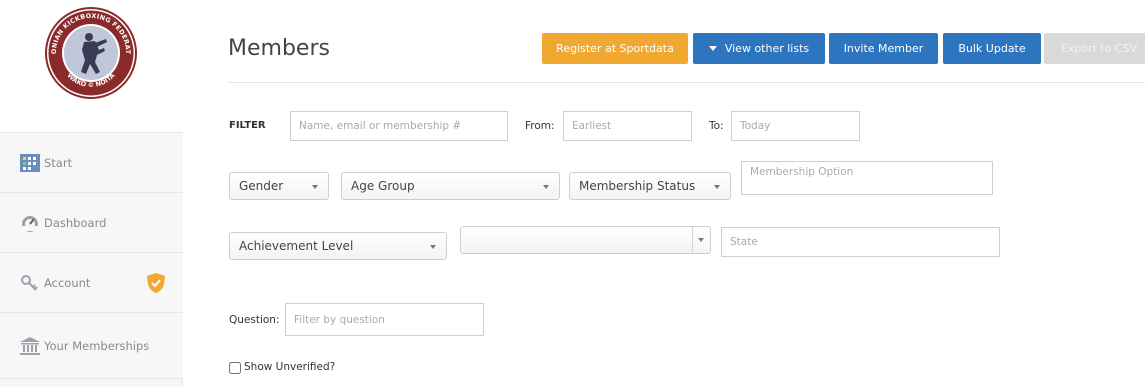 The width and height of the screenshot is (1145, 387). What do you see at coordinates (58, 162) in the screenshot?
I see `sidebar-item-label: Start` at bounding box center [58, 162].